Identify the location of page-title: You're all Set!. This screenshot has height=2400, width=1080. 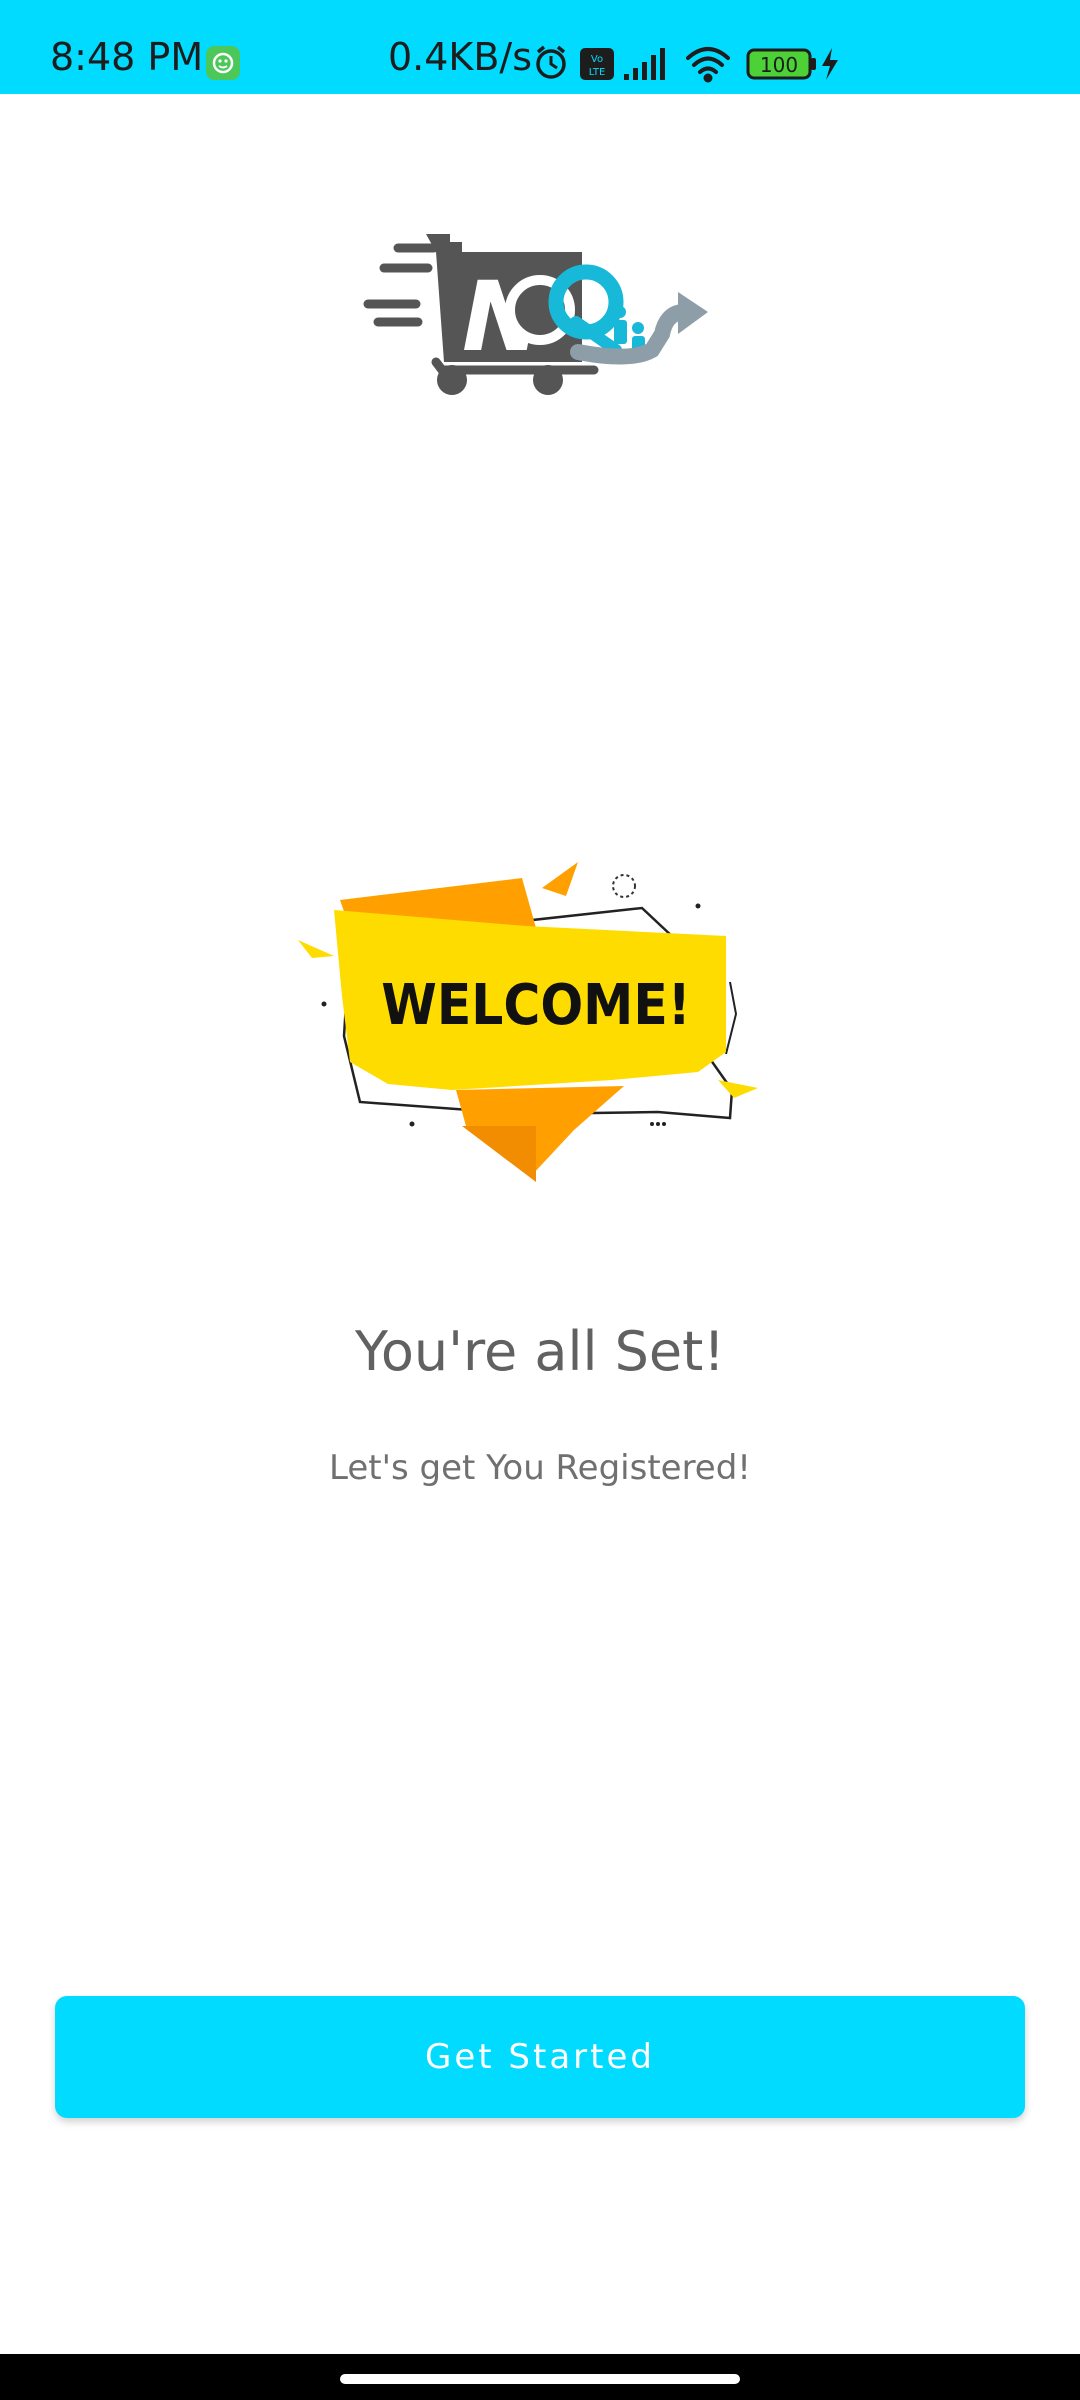
(540, 1351).